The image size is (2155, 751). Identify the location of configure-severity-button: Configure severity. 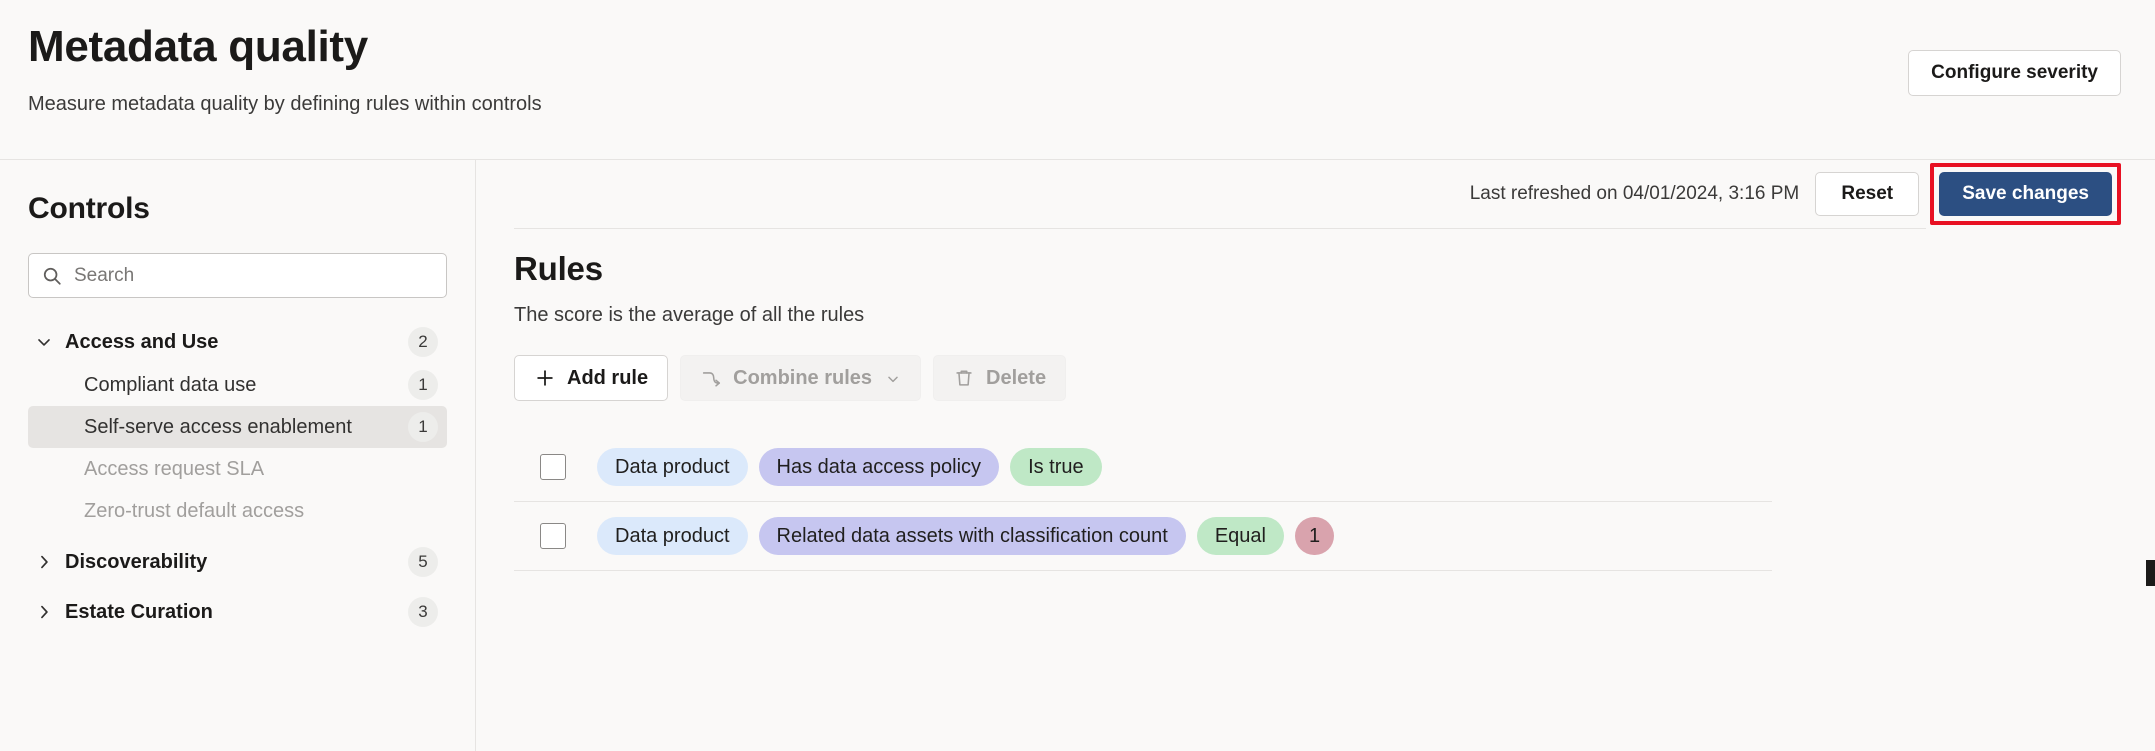
(2014, 73).